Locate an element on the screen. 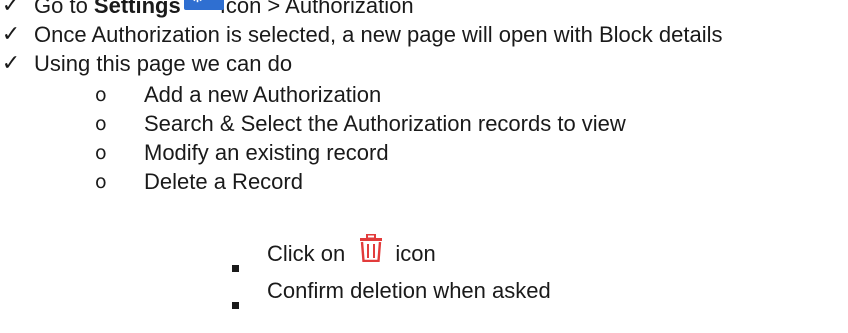 The height and width of the screenshot is (333, 848). settings-button-icon is located at coordinates (203, 5).